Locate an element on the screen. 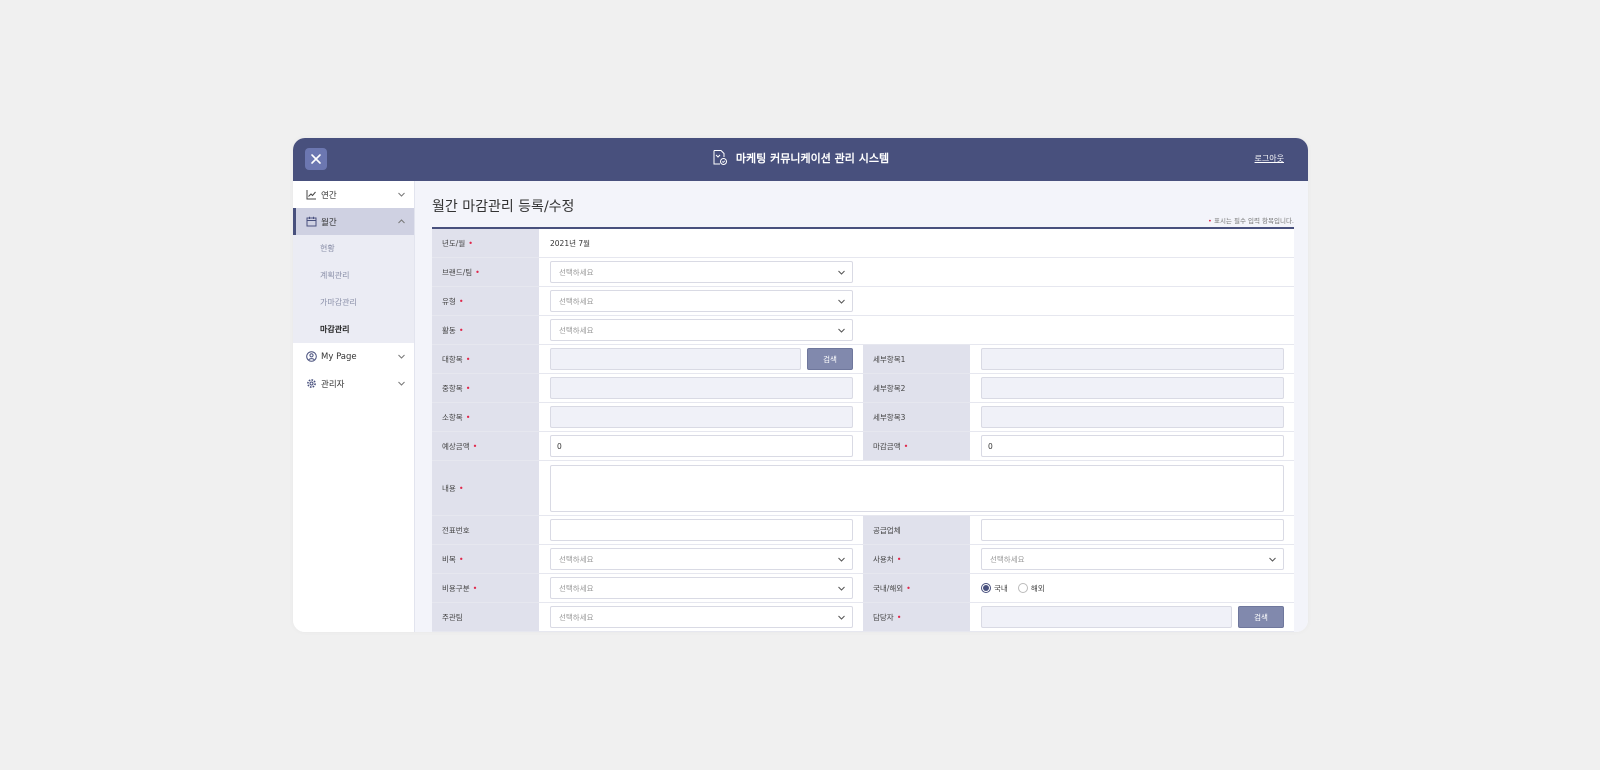 Image resolution: width=1600 pixels, height=770 pixels. required-note: • 표시는 필수 입력 항목입니다. is located at coordinates (1251, 220).